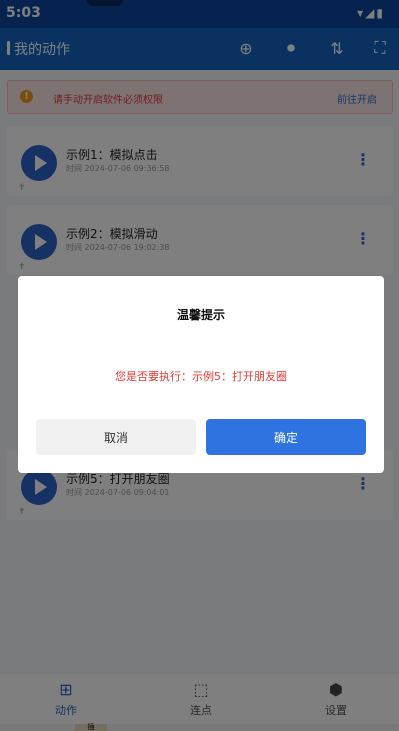  I want to click on dialog-title: 温馨提示, so click(200, 315).